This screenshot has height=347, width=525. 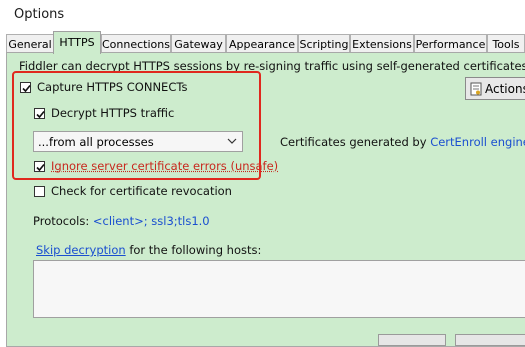 What do you see at coordinates (262, 43) in the screenshot?
I see `tab-appearance: Appearance` at bounding box center [262, 43].